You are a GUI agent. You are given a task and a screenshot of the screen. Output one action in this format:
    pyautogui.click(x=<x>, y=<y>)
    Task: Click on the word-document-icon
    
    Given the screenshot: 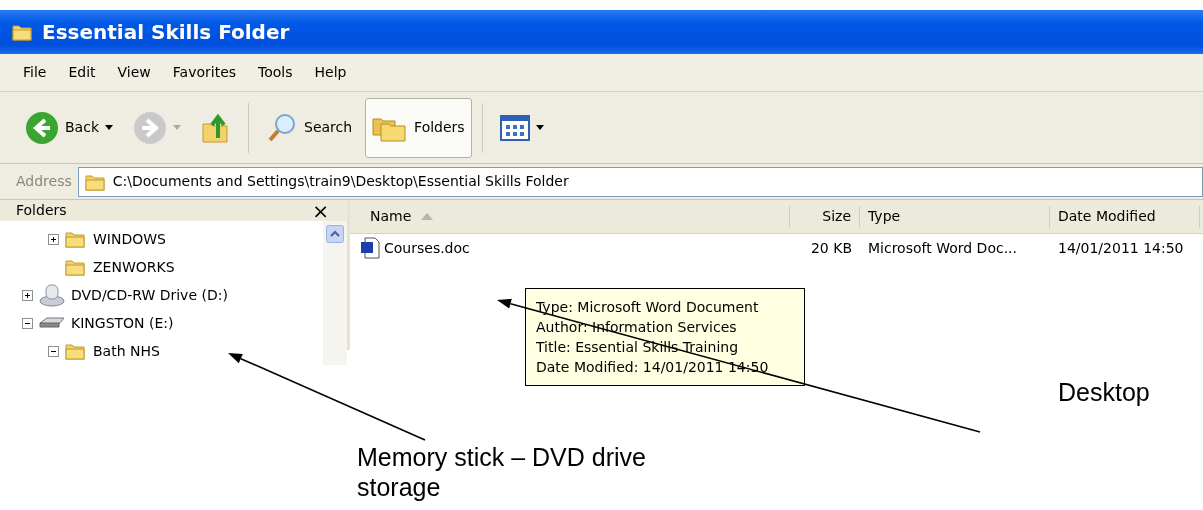 What is the action you would take?
    pyautogui.click(x=370, y=248)
    